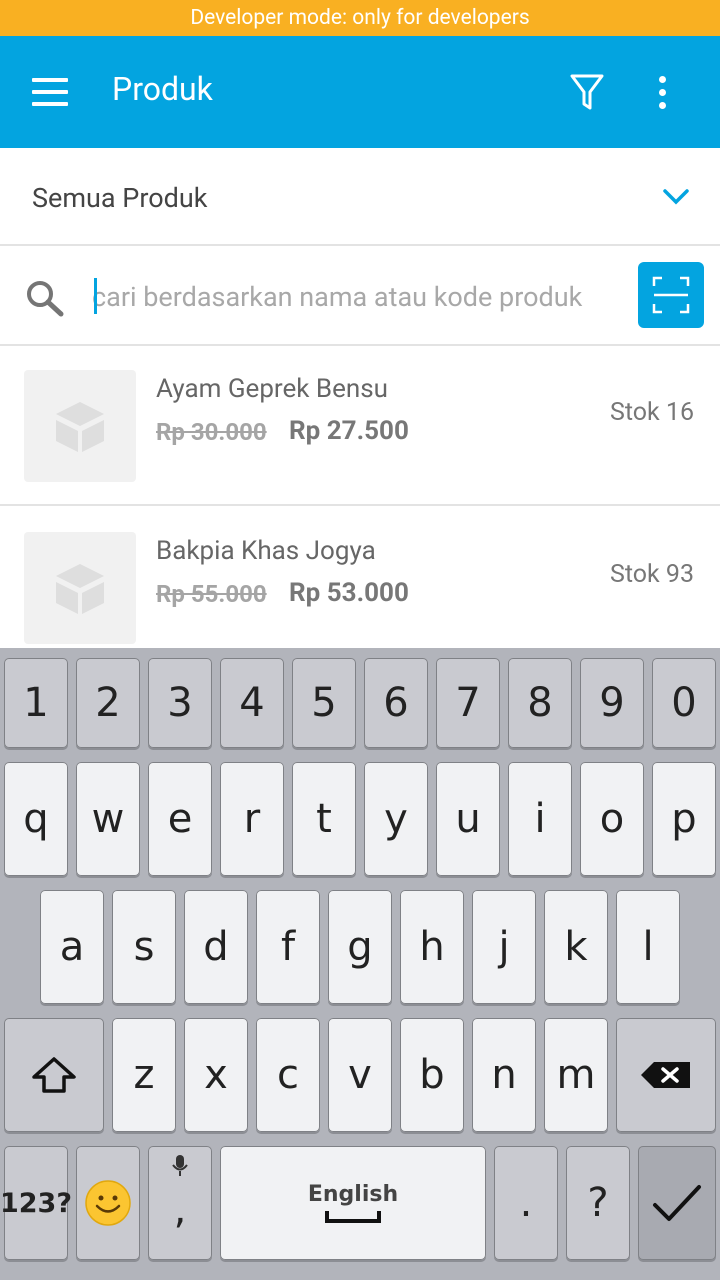 The image size is (720, 1280). Describe the element at coordinates (349, 593) in the screenshot. I see `product-discount-price: Rp 53.000` at that location.